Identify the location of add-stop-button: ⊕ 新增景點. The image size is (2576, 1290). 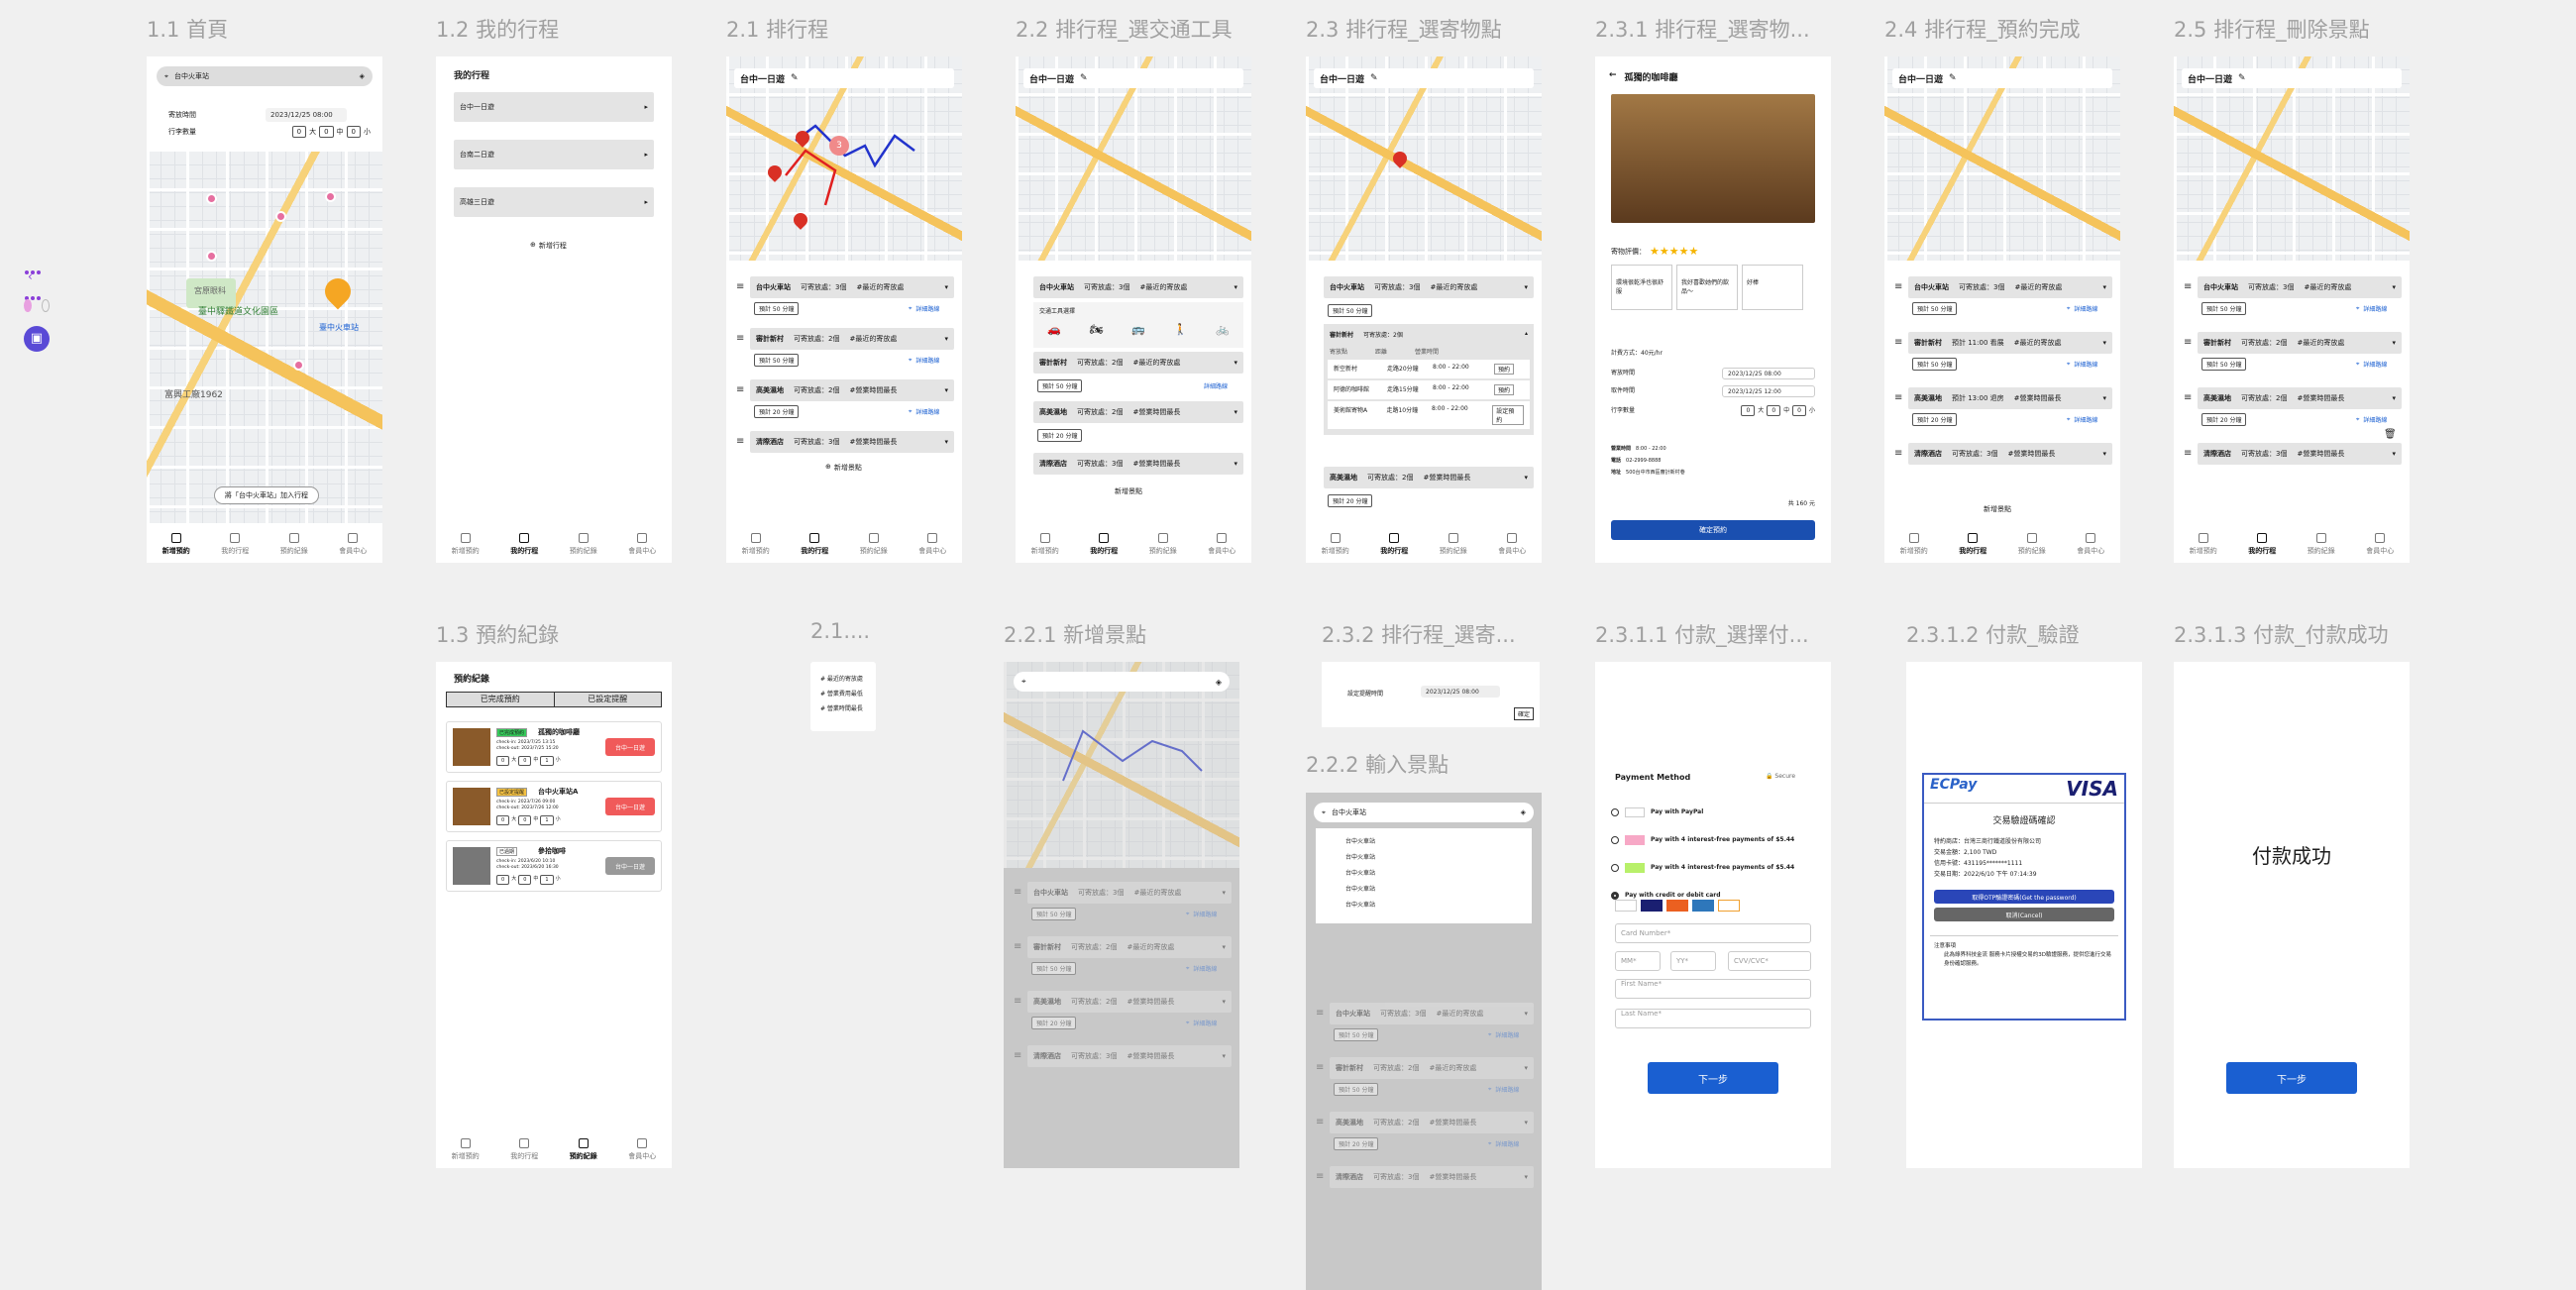
(843, 468).